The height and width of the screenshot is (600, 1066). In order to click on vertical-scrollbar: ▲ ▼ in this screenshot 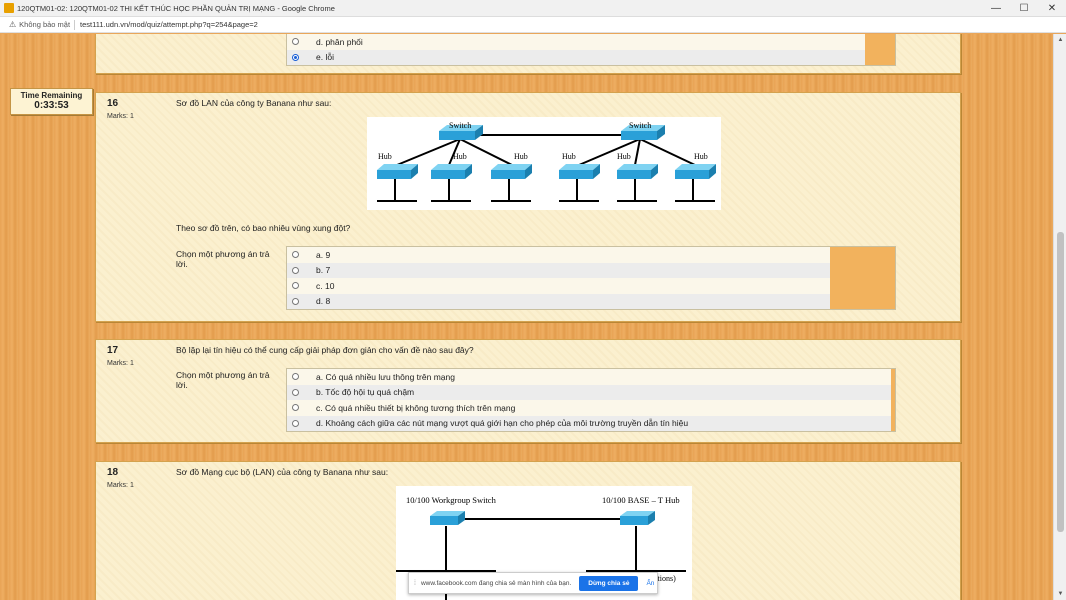, I will do `click(1059, 317)`.